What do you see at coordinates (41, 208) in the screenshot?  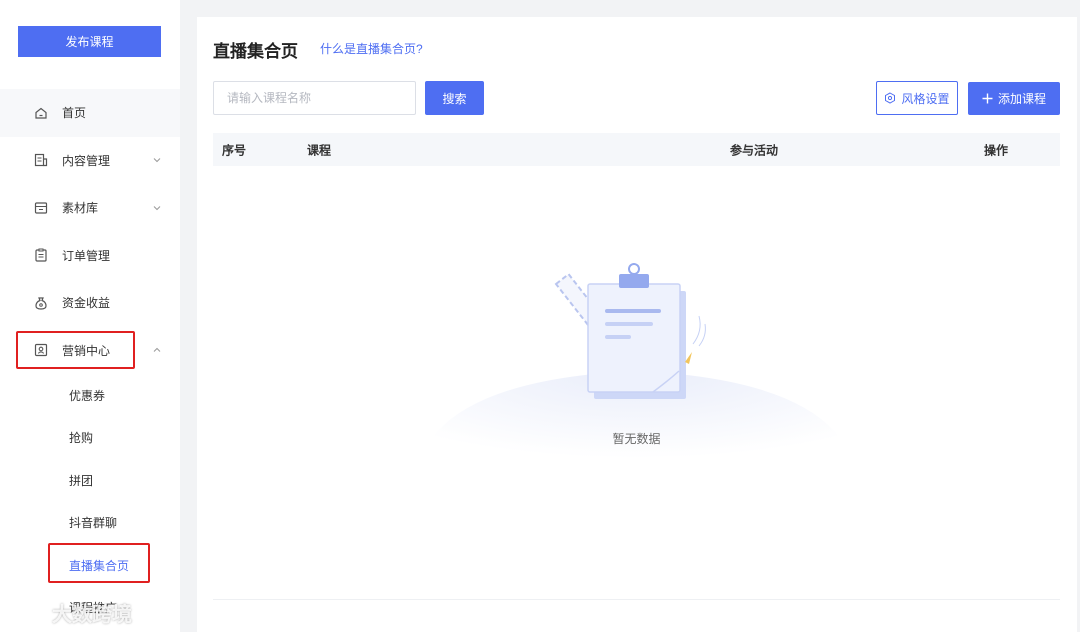 I see `folder-icon` at bounding box center [41, 208].